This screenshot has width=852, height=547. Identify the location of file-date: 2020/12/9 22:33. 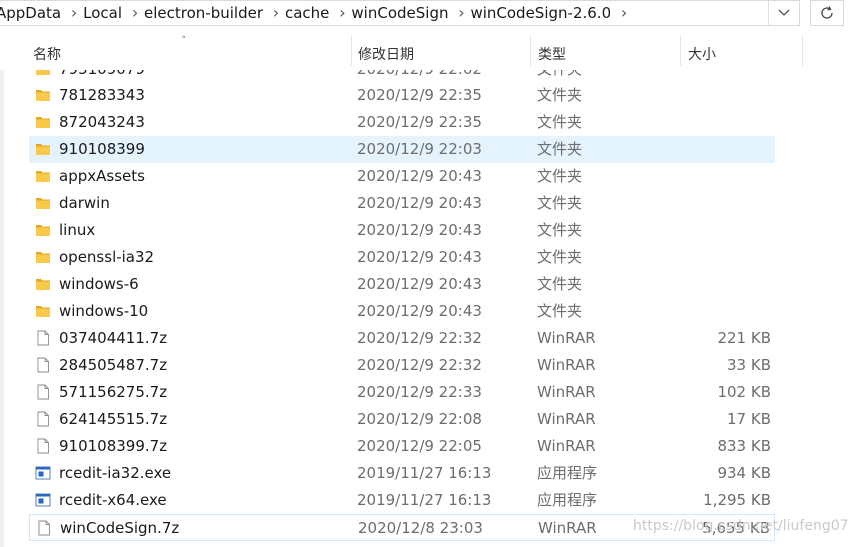
(419, 392).